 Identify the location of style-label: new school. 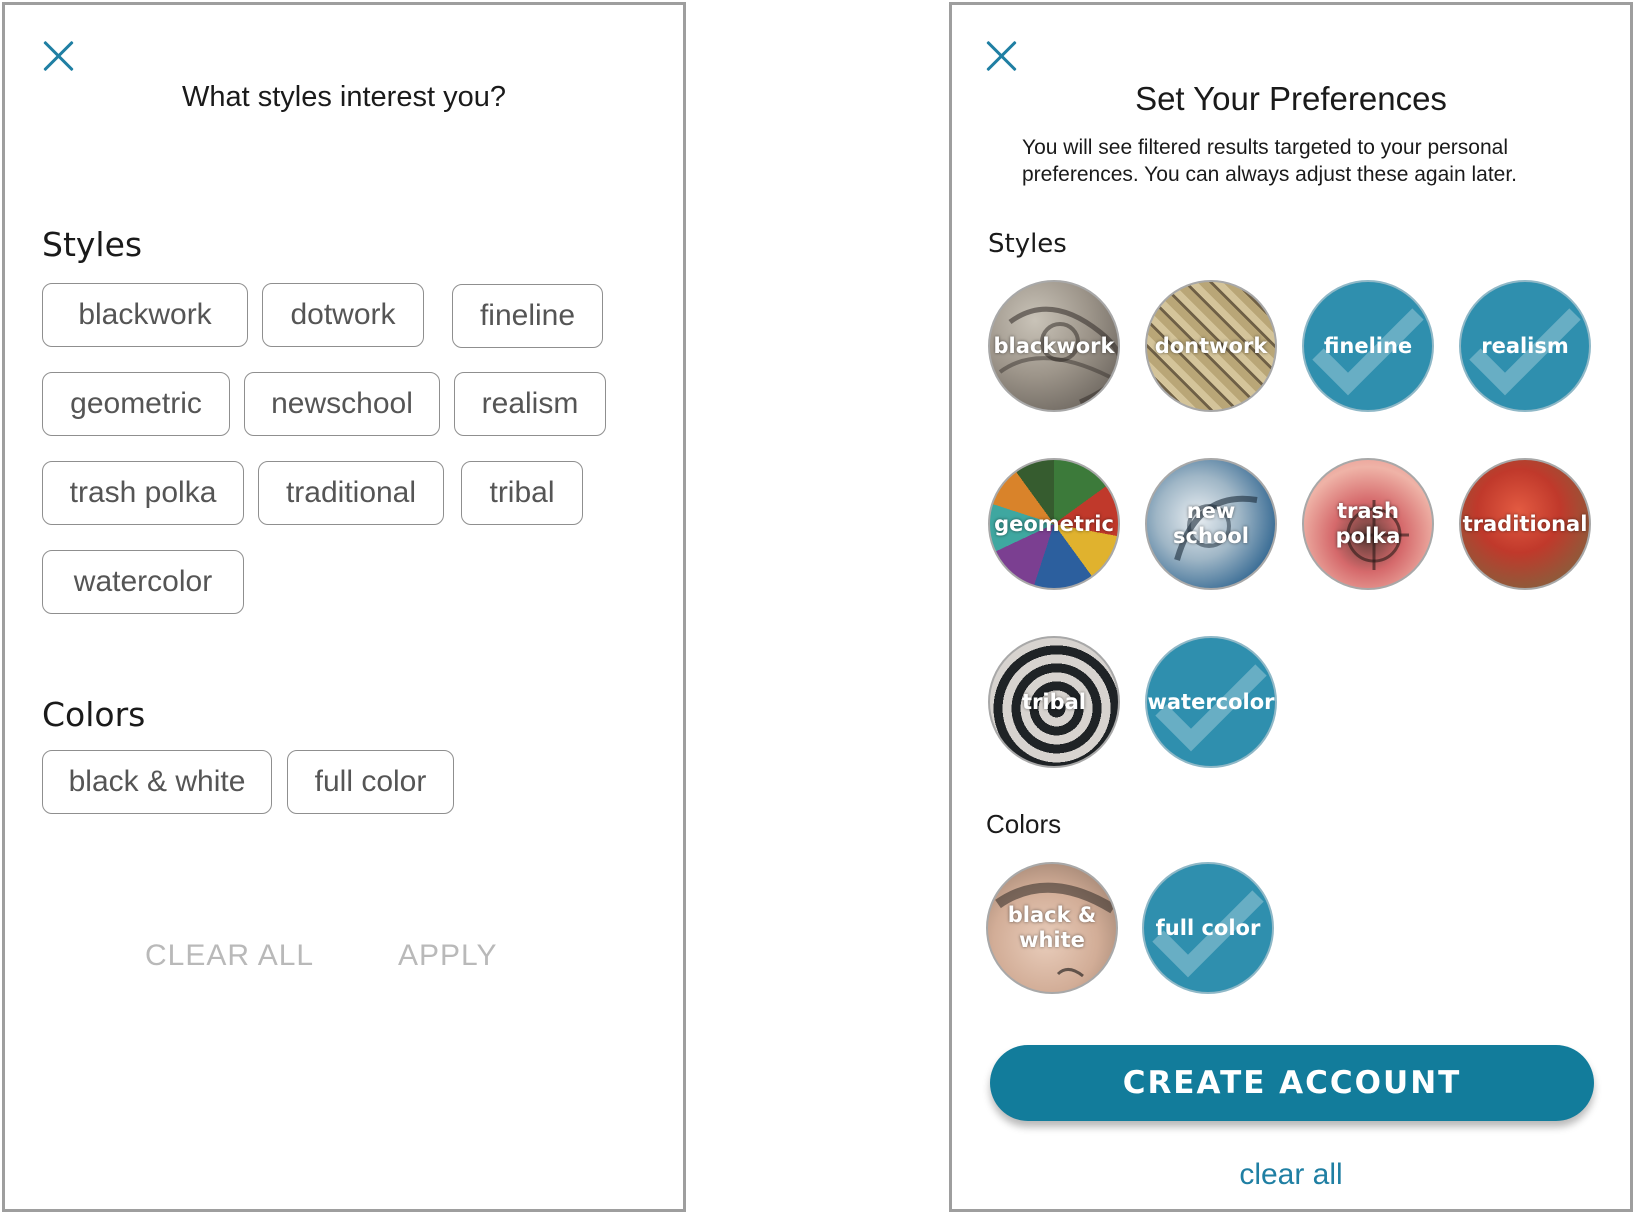
(1211, 523).